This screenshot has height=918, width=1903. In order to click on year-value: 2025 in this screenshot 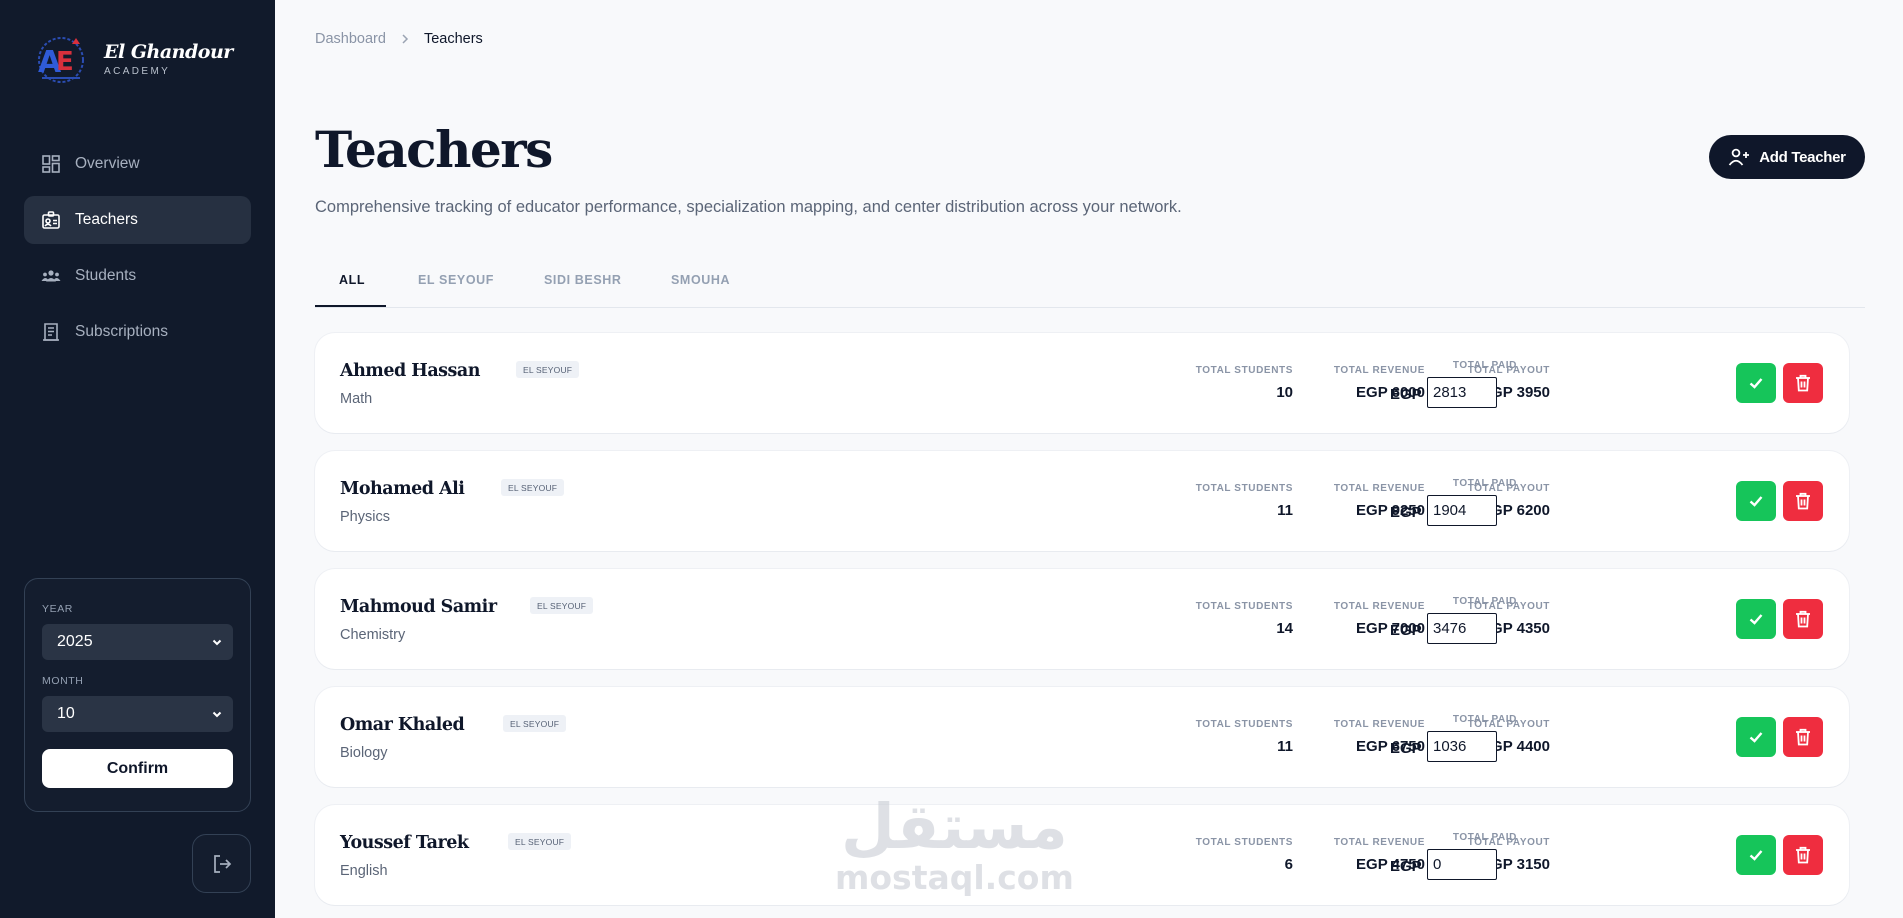, I will do `click(75, 641)`.